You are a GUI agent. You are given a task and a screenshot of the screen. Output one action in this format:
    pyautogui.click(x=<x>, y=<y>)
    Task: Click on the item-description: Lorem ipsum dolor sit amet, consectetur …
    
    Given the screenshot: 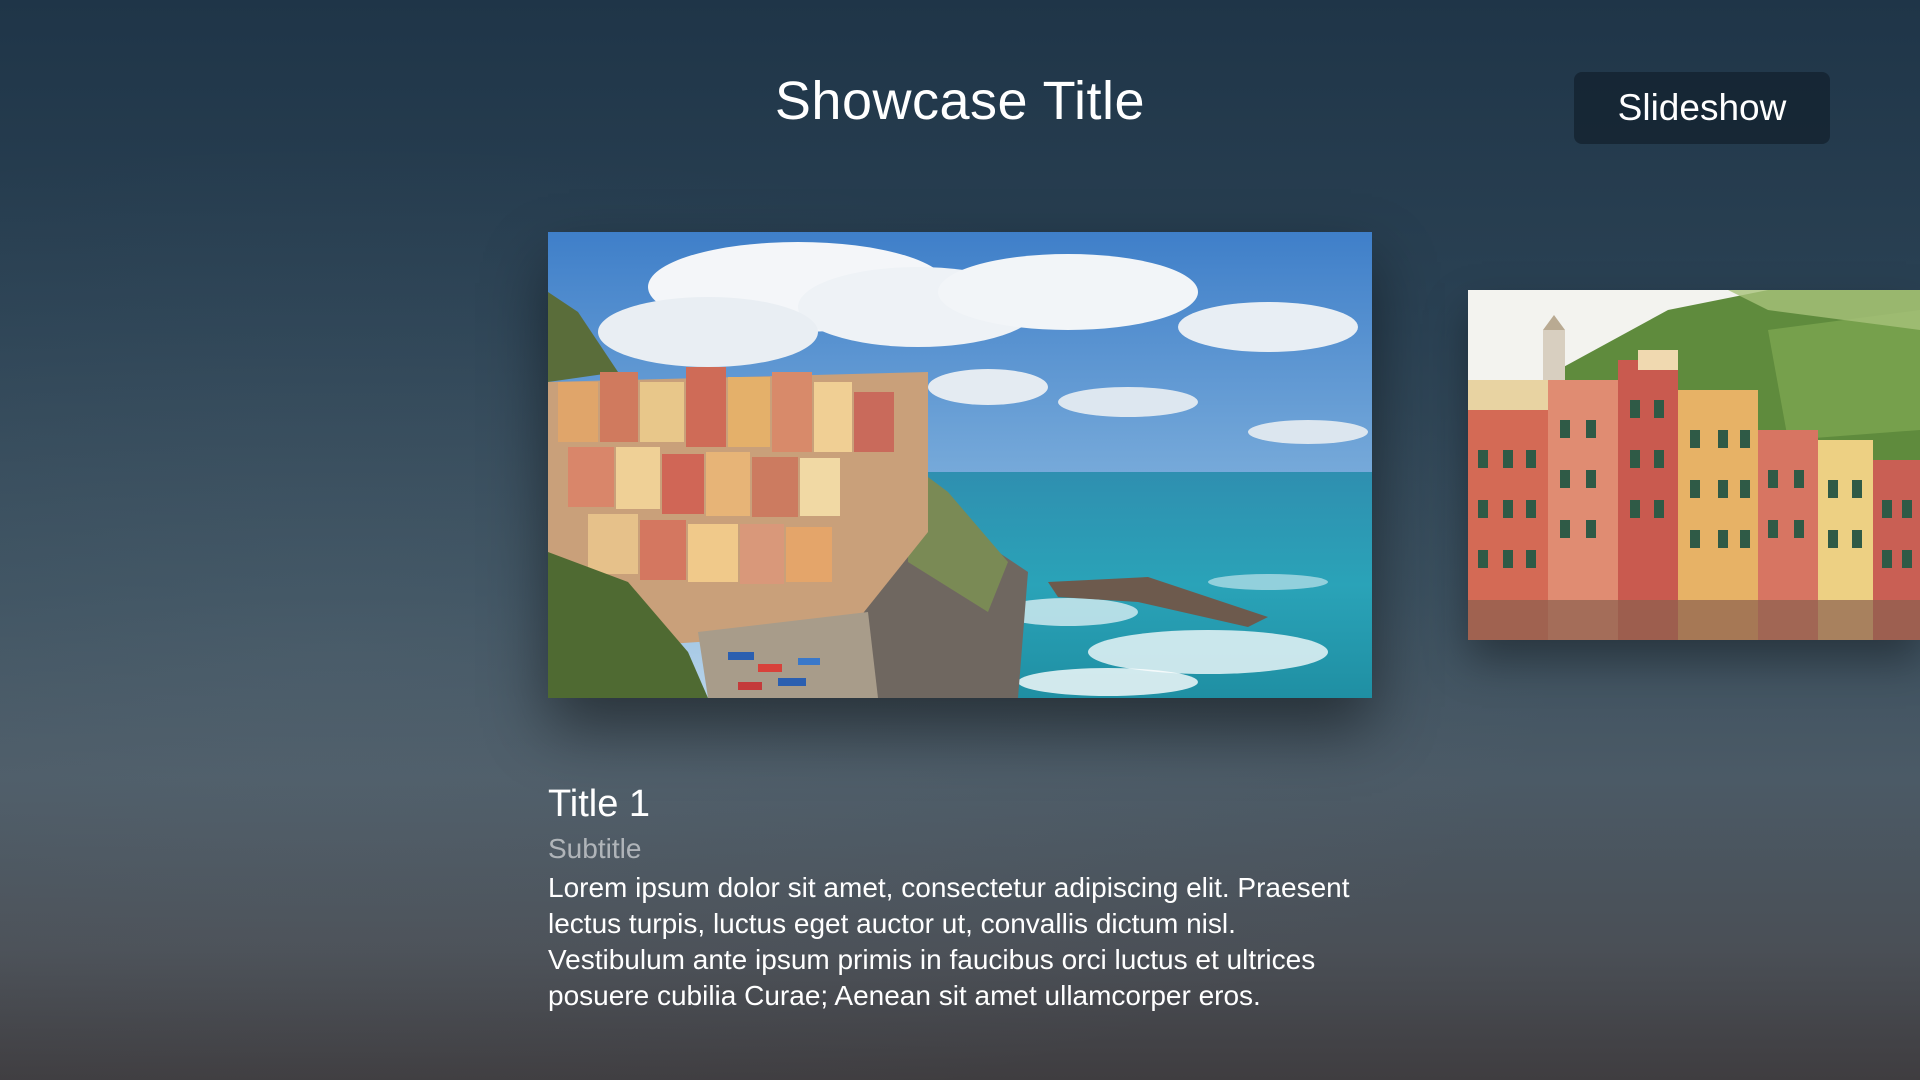 What is the action you would take?
    pyautogui.click(x=949, y=941)
    